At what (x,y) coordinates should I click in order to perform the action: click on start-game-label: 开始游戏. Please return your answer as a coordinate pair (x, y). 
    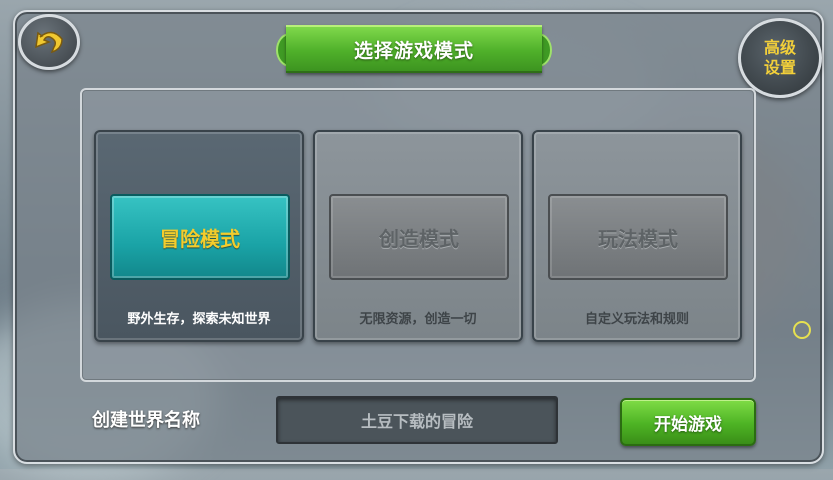
    Looking at the image, I should click on (688, 424).